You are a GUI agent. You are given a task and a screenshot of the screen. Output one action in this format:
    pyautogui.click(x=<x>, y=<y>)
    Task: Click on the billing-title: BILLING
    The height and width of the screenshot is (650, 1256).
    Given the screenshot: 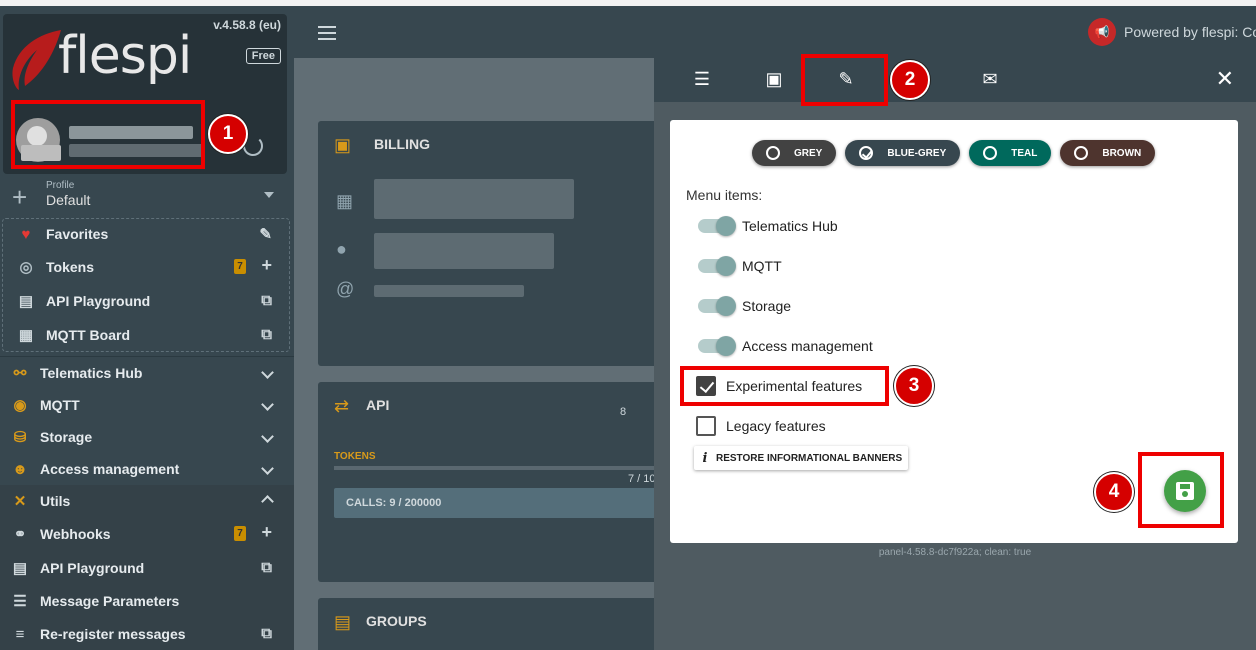 What is the action you would take?
    pyautogui.click(x=402, y=144)
    